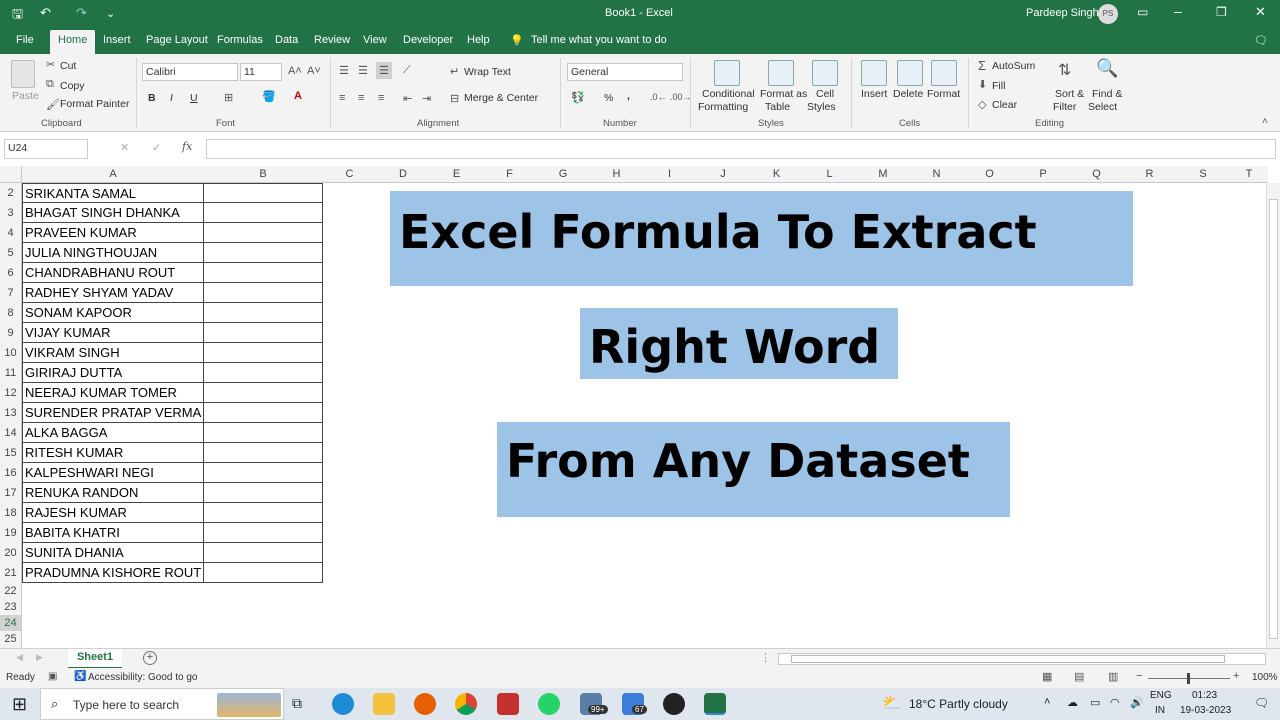  I want to click on cell-styles-label: Cell, so click(825, 94).